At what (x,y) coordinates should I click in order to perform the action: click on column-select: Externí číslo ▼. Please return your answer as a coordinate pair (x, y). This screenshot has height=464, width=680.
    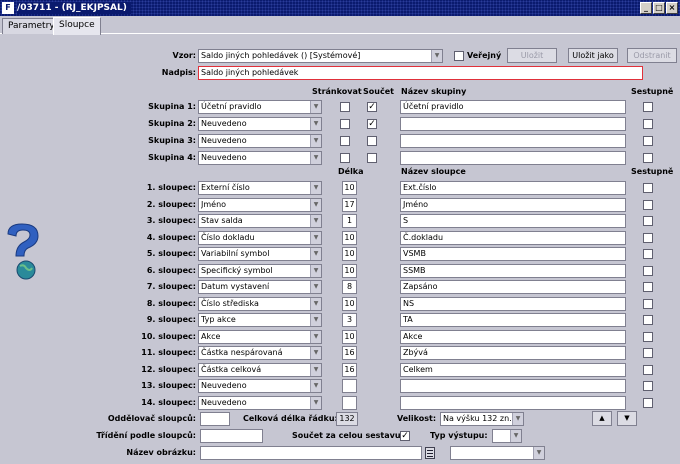
    Looking at the image, I should click on (260, 188).